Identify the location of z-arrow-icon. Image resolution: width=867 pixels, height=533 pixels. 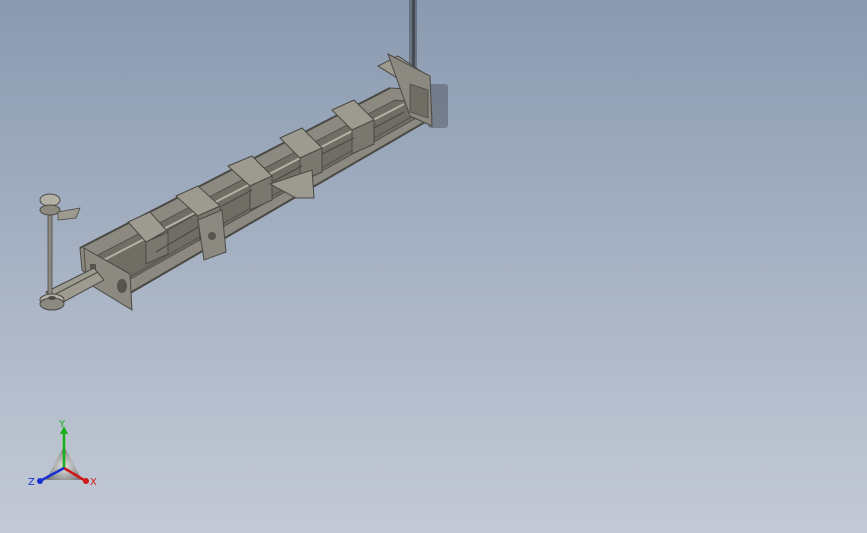
(40, 481).